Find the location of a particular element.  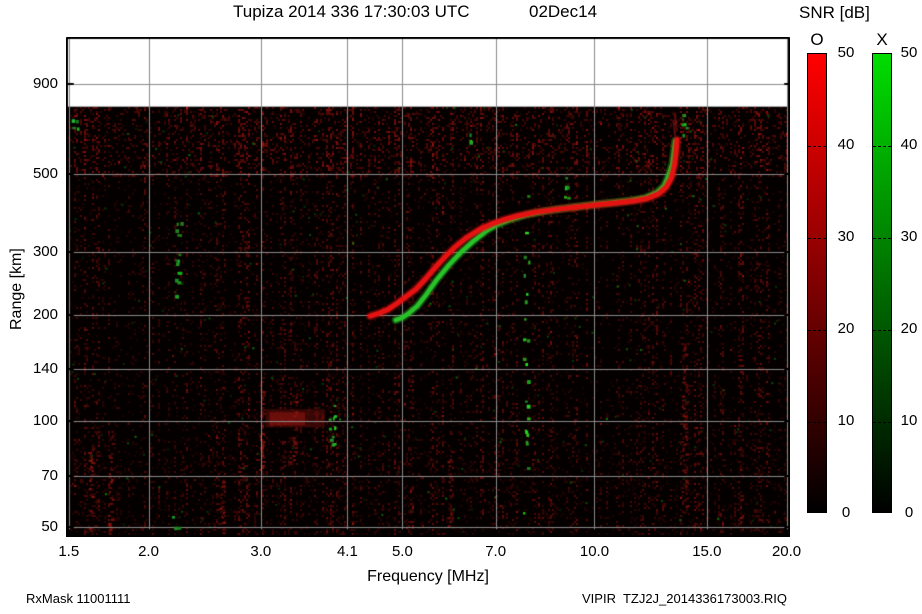

colorbar-o-gradient is located at coordinates (817, 283).